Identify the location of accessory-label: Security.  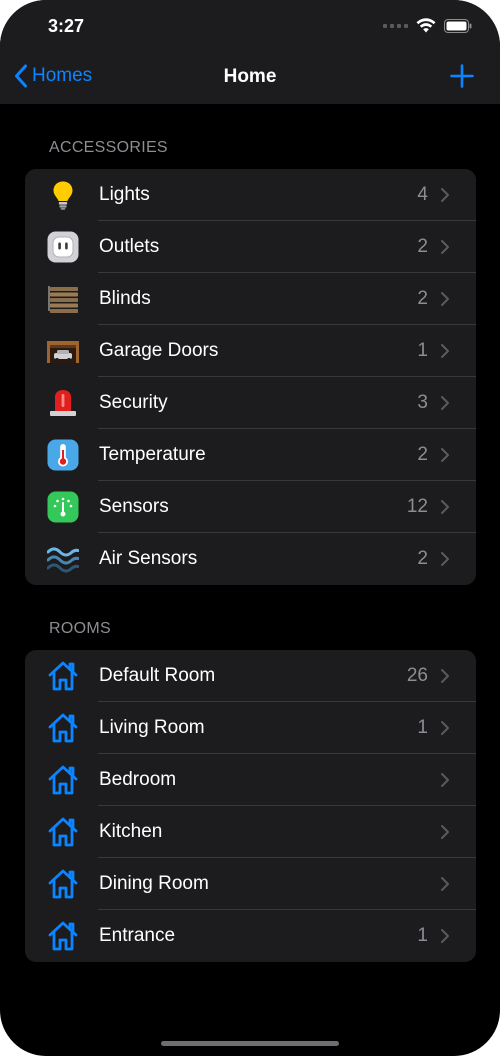
(133, 402).